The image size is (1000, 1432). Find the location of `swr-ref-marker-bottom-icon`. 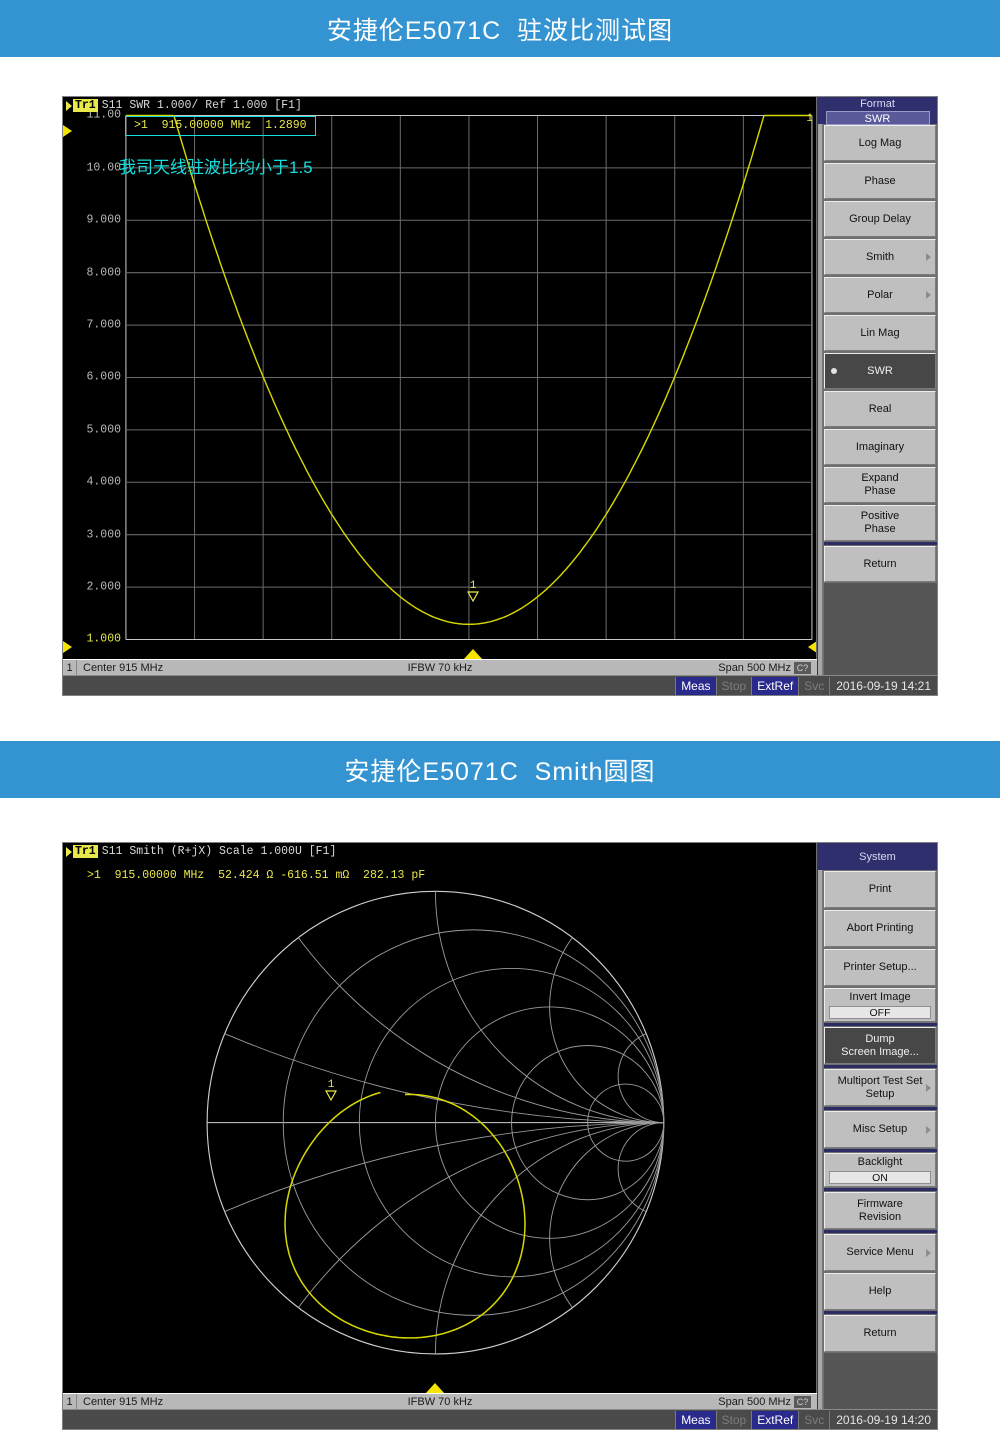

swr-ref-marker-bottom-icon is located at coordinates (67, 647).